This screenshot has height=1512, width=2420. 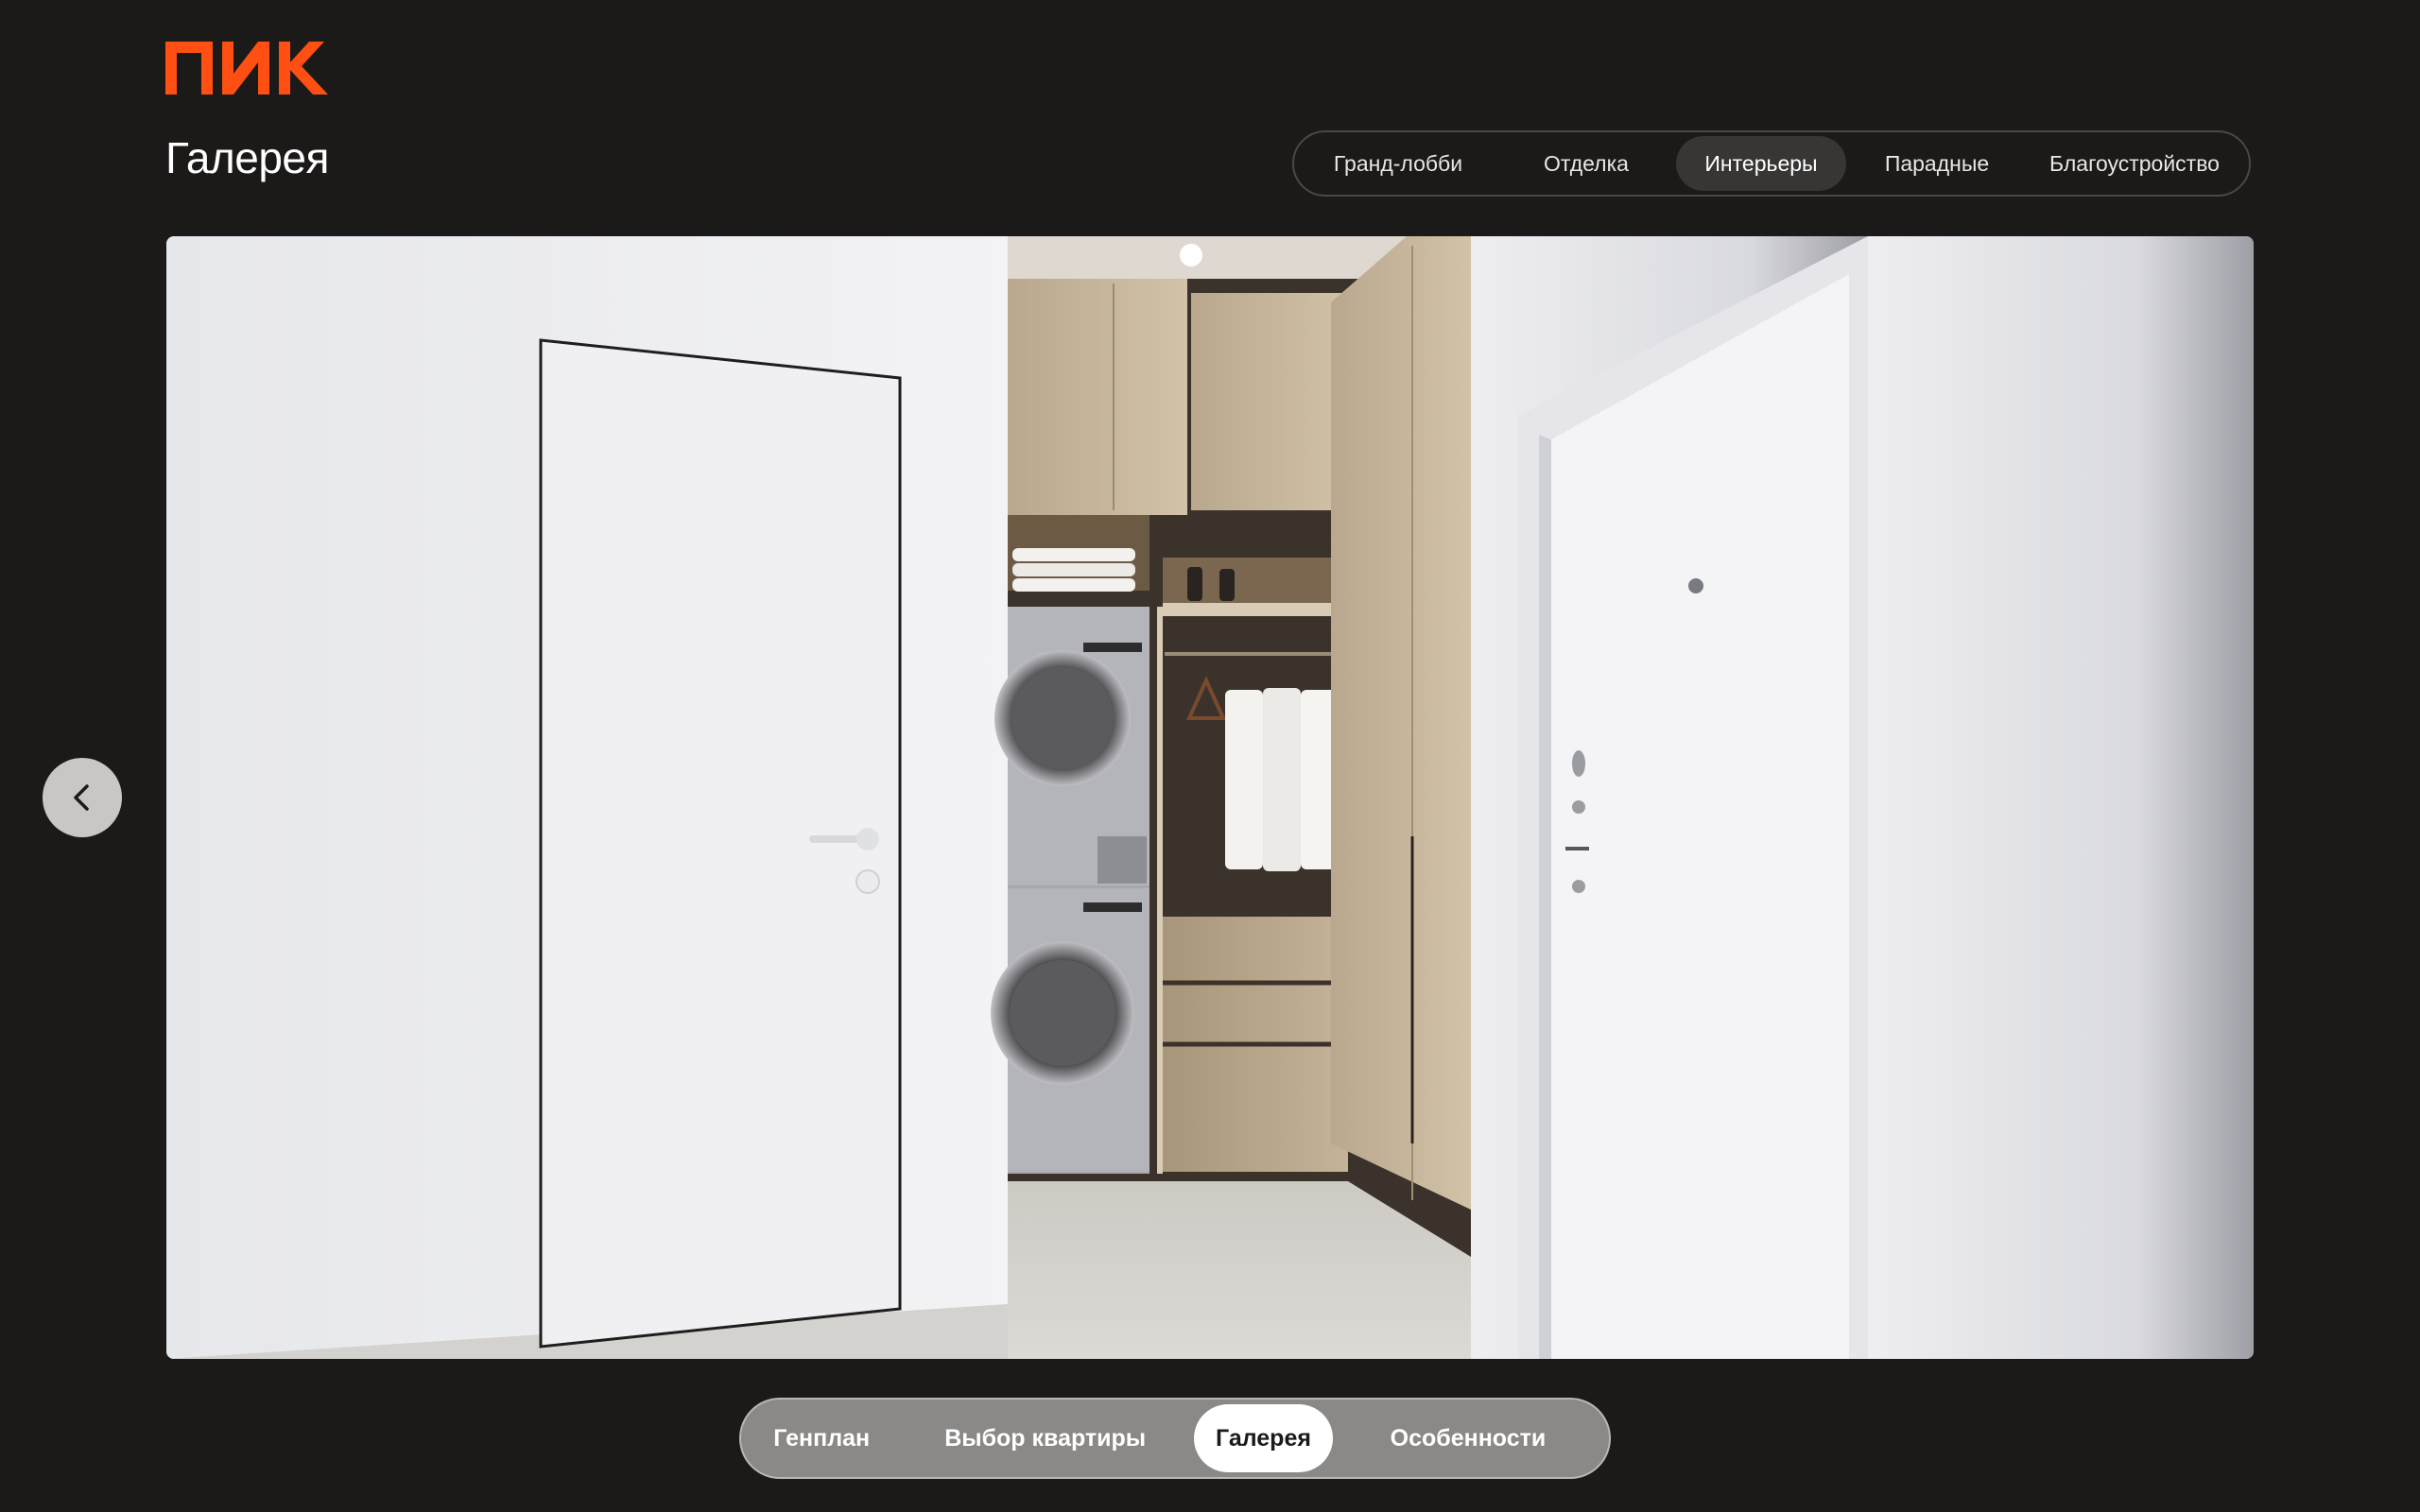 I want to click on pik-logo, so click(x=249, y=68).